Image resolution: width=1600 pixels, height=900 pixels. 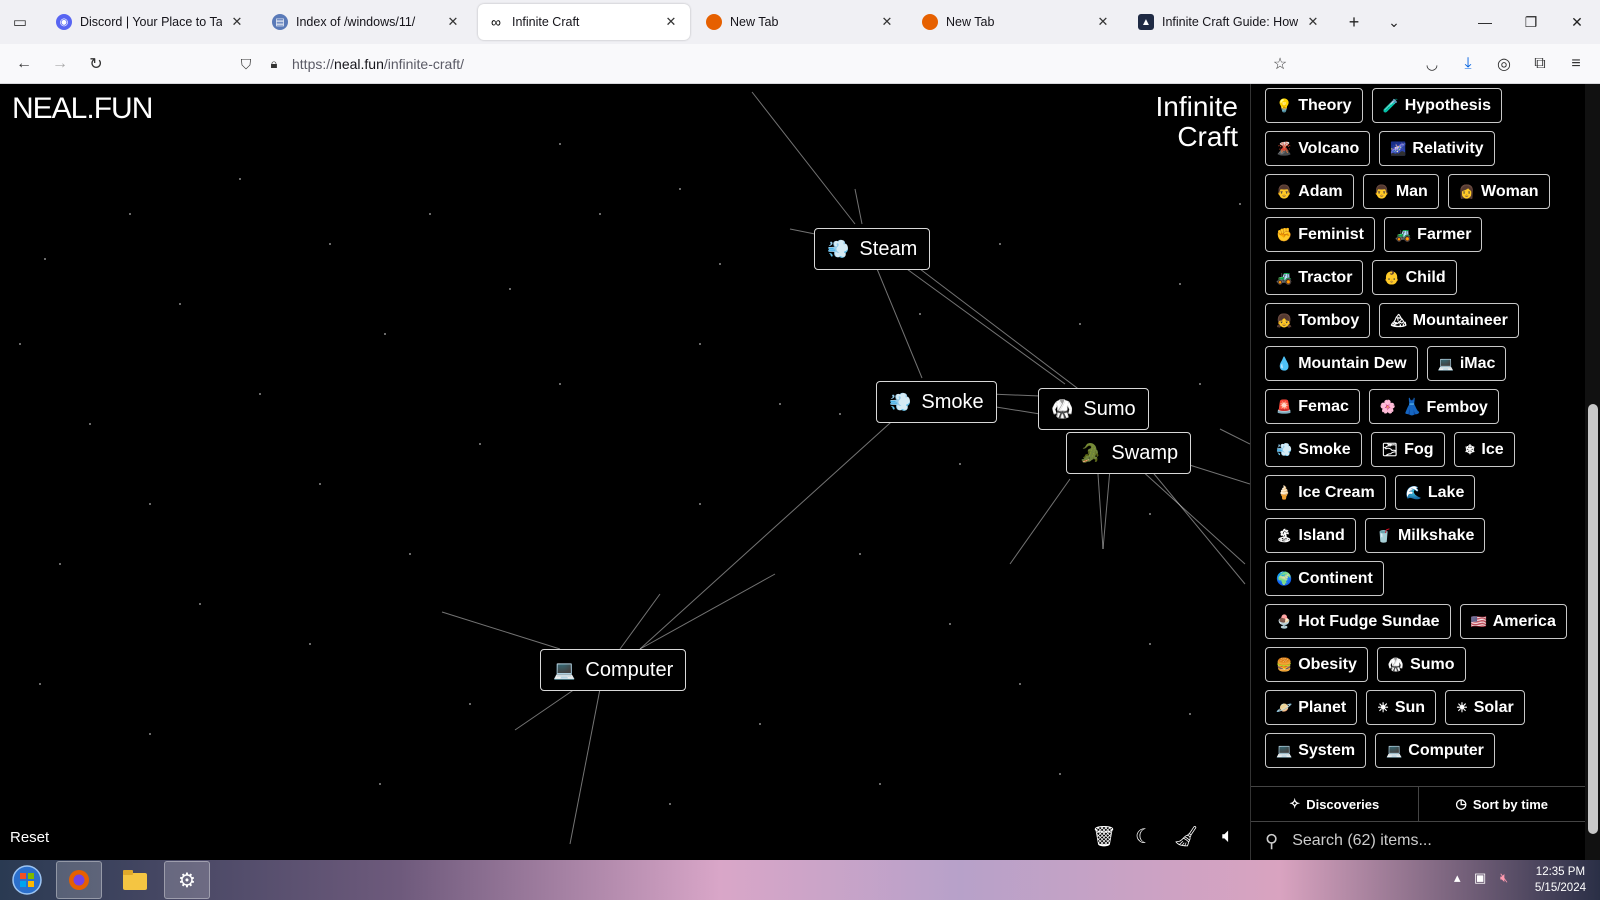 What do you see at coordinates (1320, 191) in the screenshot?
I see `item-label: Adam` at bounding box center [1320, 191].